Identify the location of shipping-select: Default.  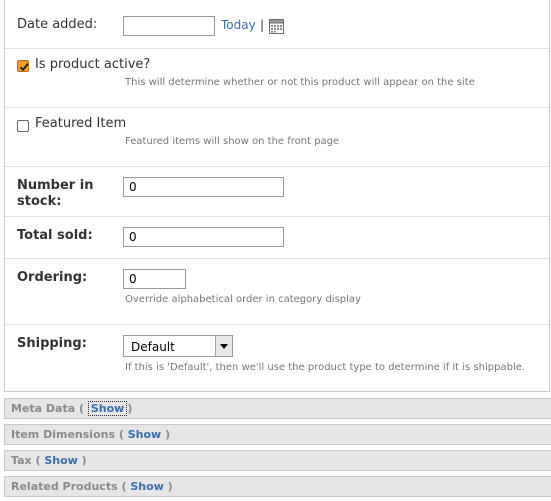
(178, 346).